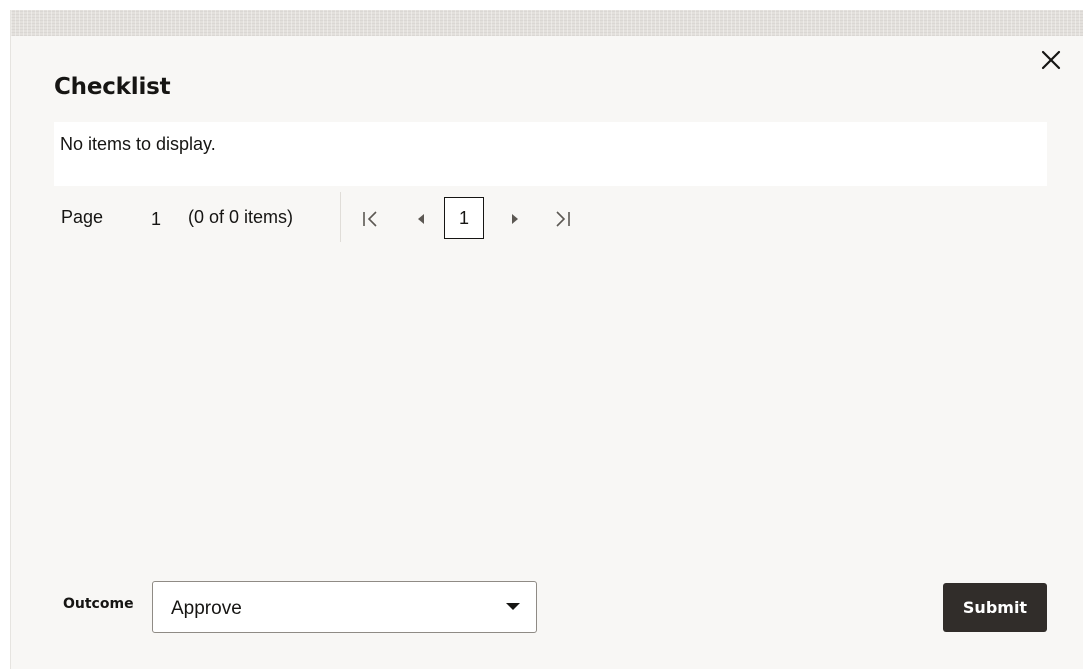  What do you see at coordinates (995, 607) in the screenshot?
I see `submit-button: Submit` at bounding box center [995, 607].